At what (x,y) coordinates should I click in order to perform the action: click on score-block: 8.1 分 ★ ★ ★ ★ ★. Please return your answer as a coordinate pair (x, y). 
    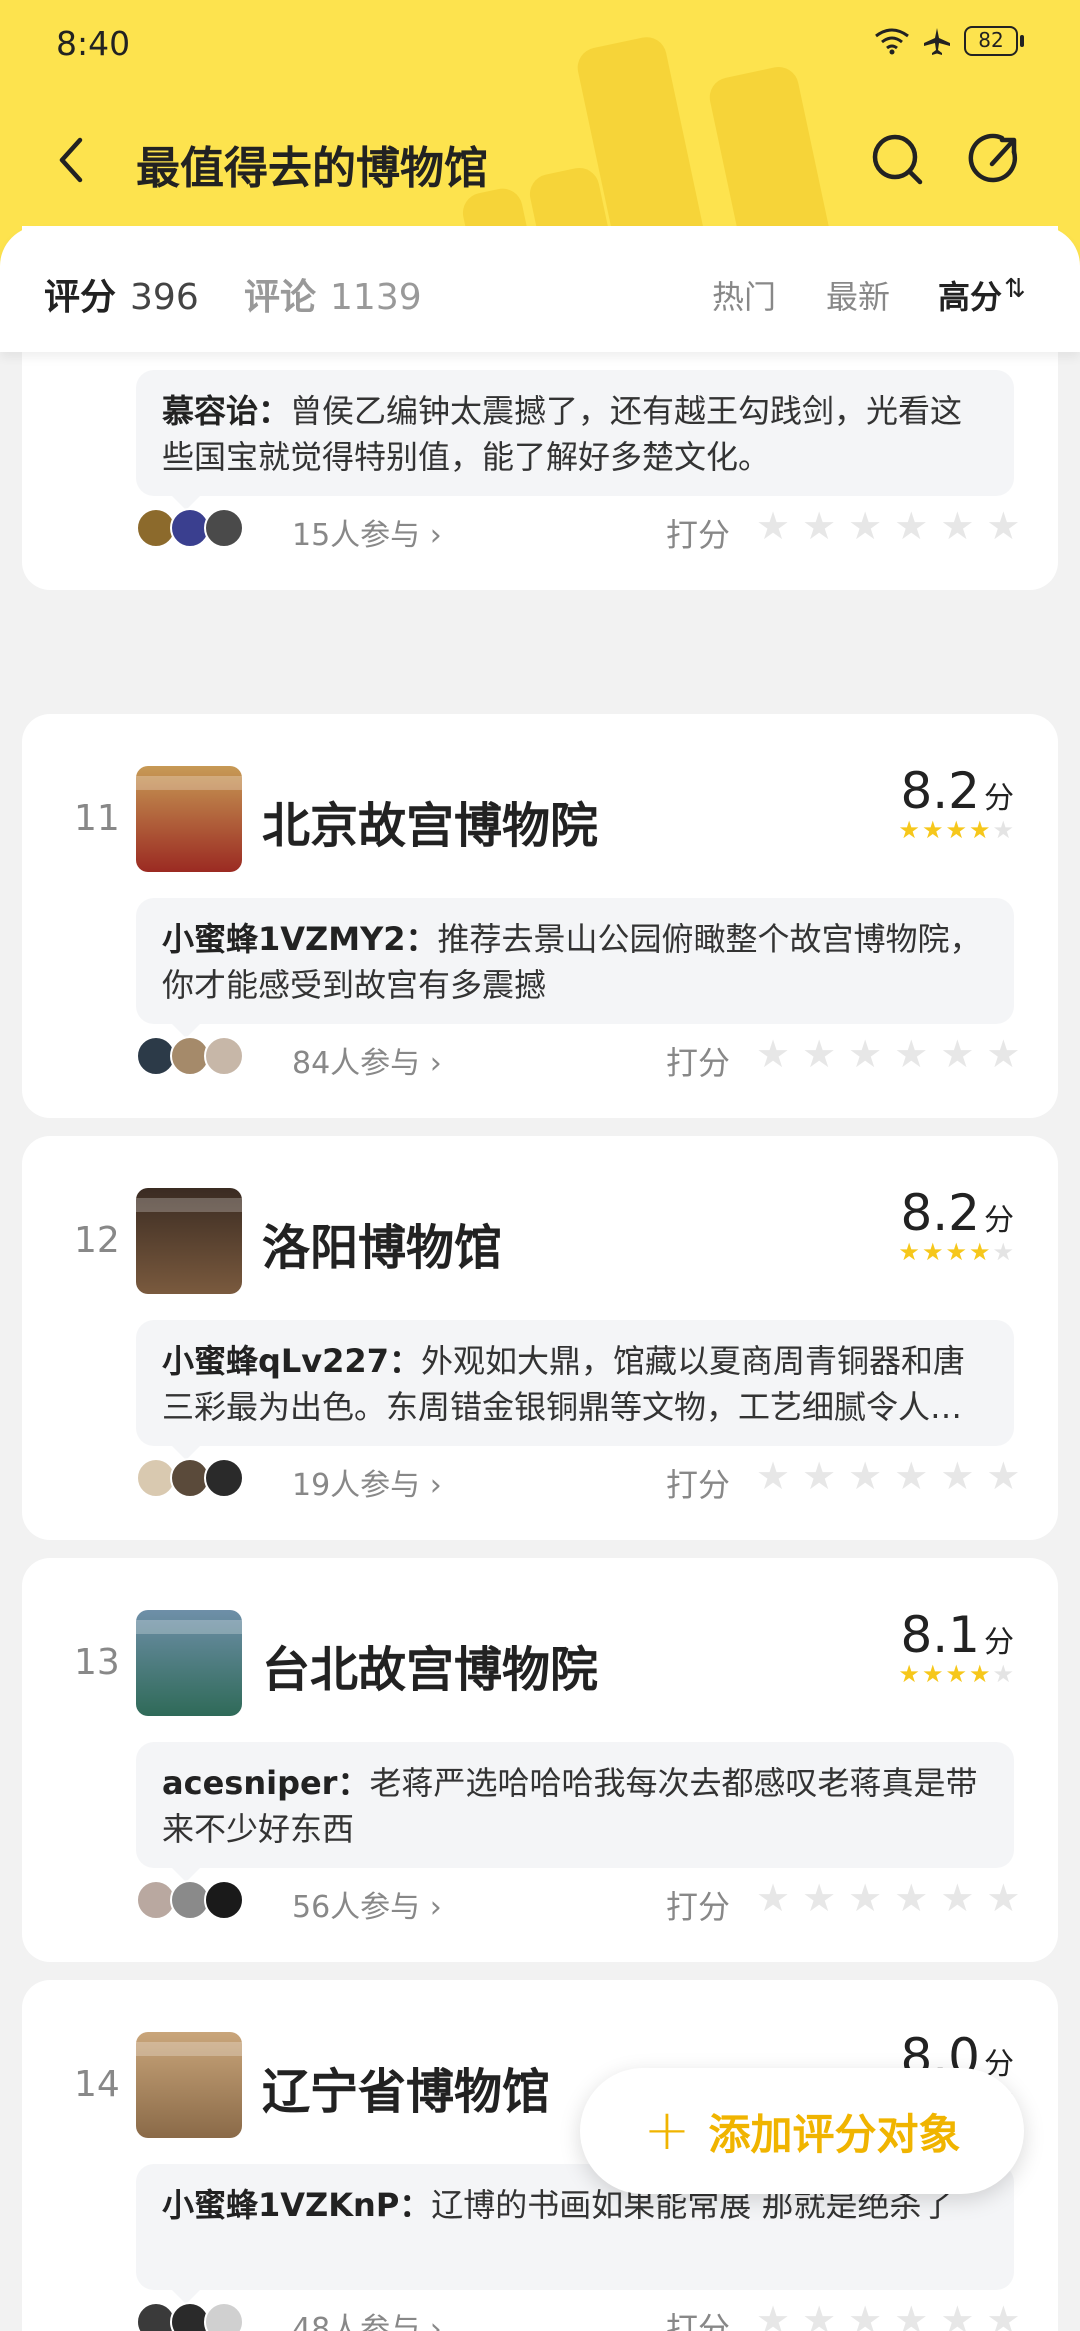
    Looking at the image, I should click on (956, 1646).